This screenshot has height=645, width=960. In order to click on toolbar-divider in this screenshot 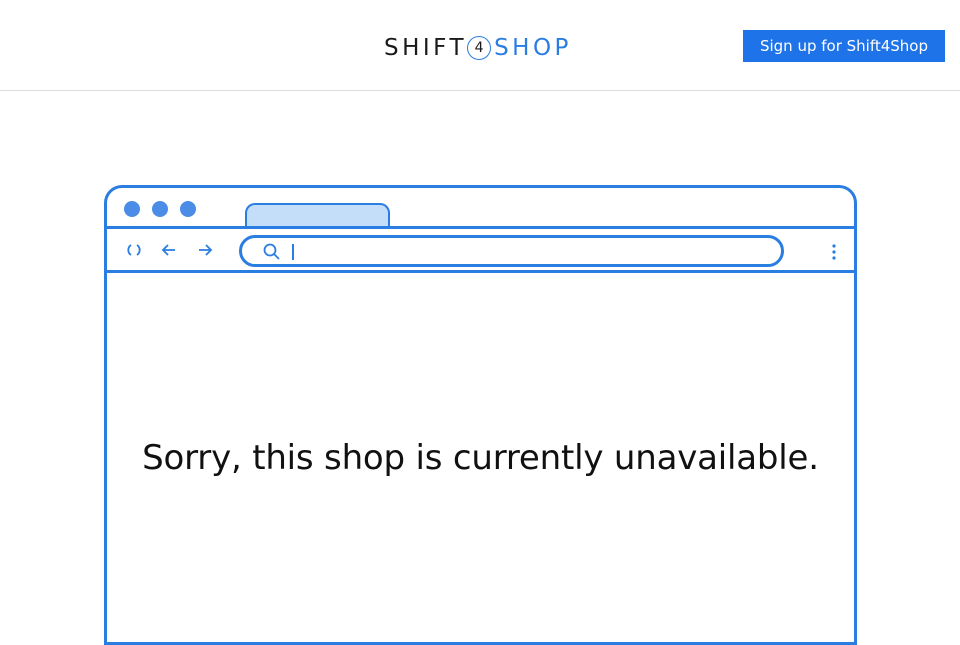, I will do `click(480, 271)`.